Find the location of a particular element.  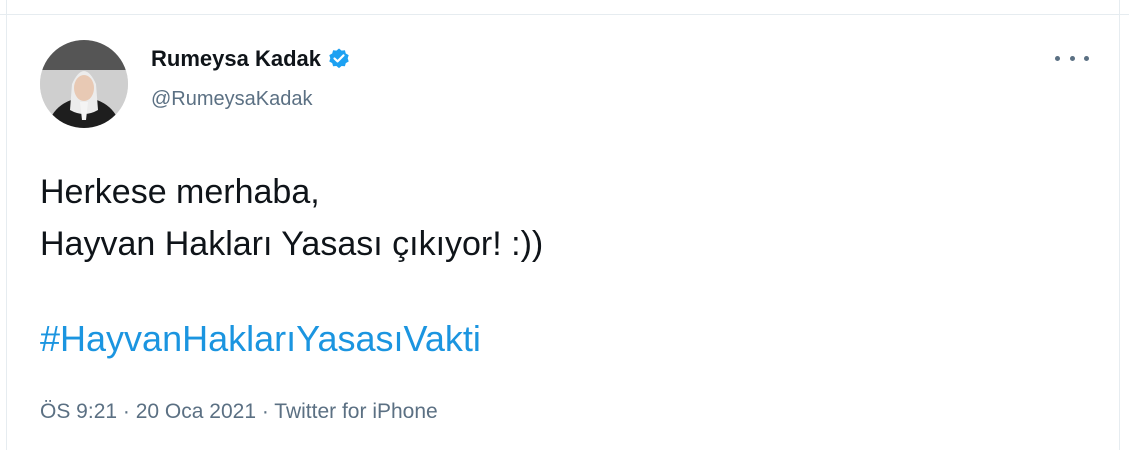

top-divider is located at coordinates (564, 14).